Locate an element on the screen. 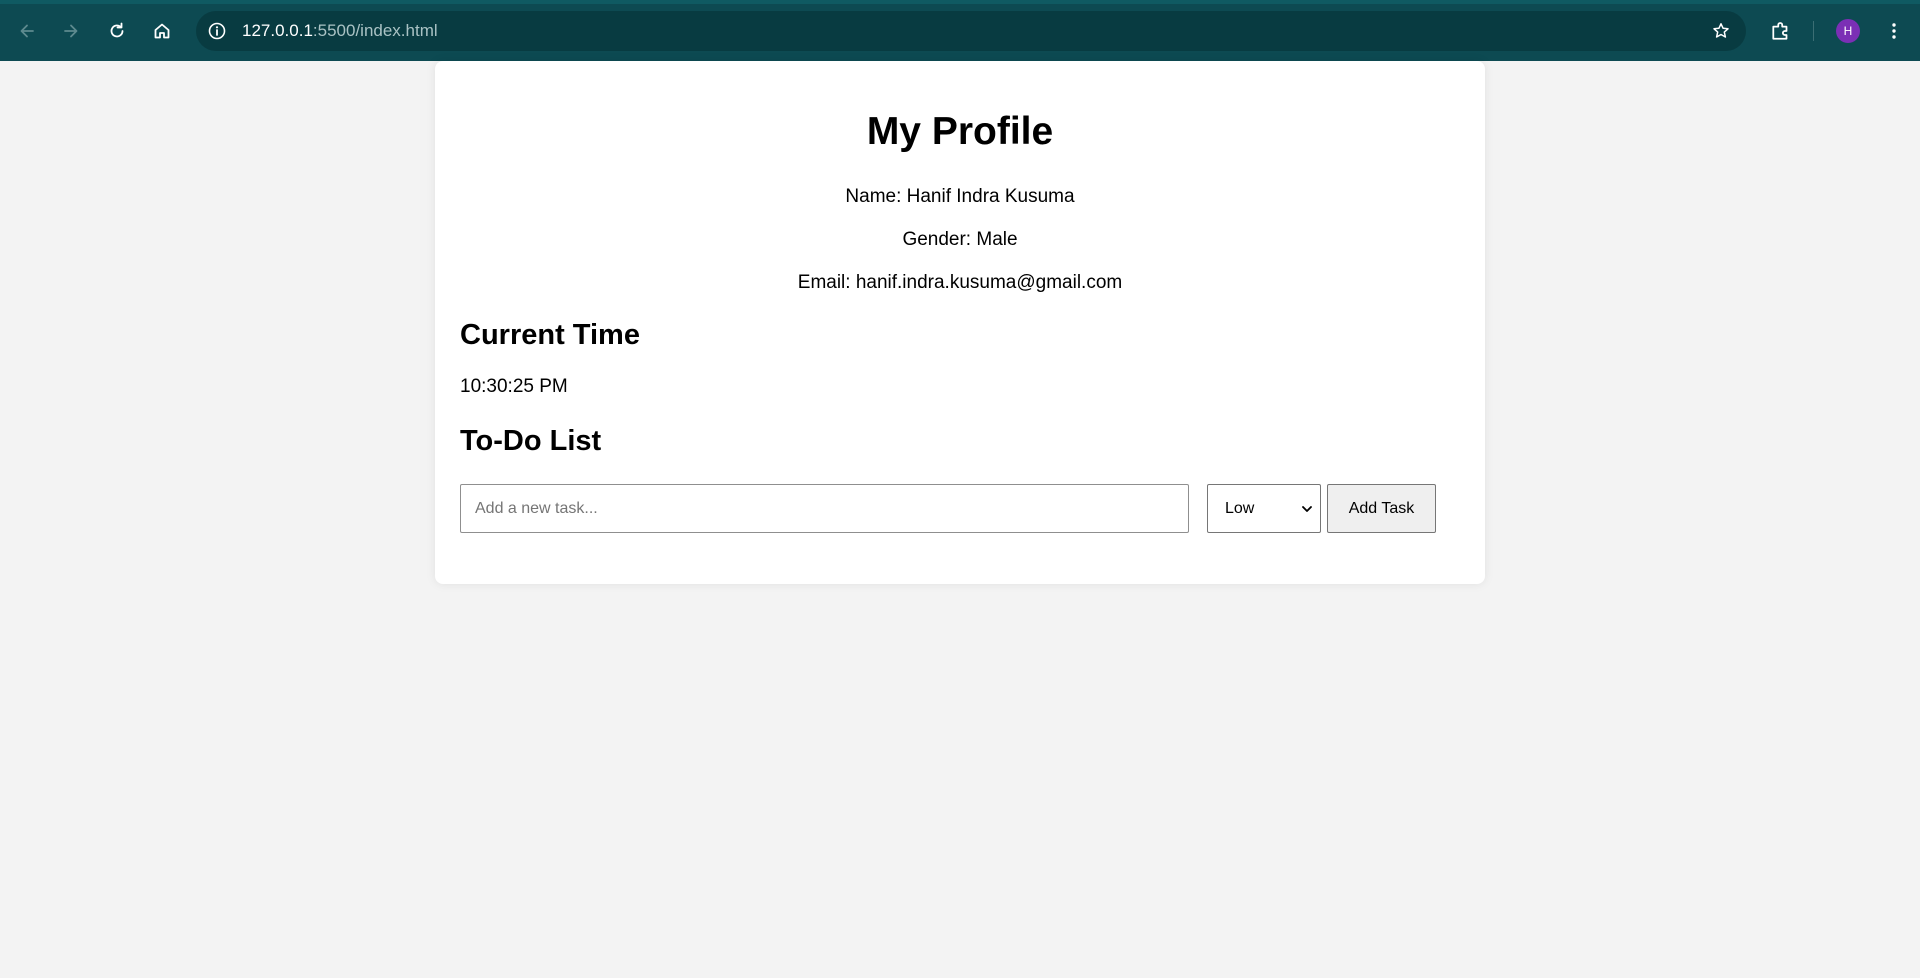 The height and width of the screenshot is (978, 1920). address-bar: 127.0.0.1:5500/index.html is located at coordinates (971, 31).